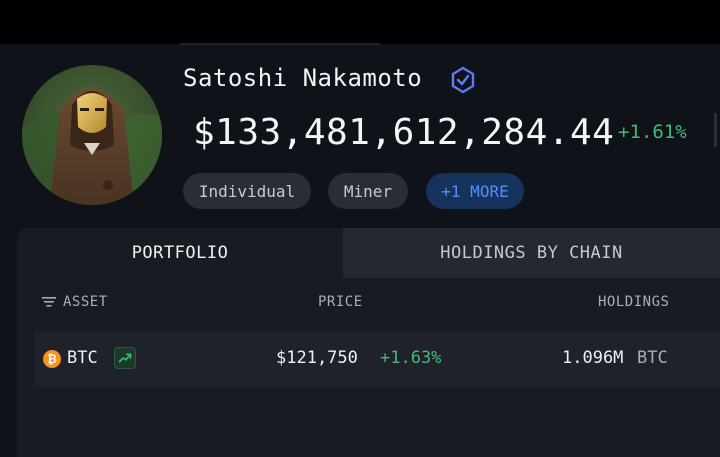  I want to click on tab-portfolio: PORTFOLIO, so click(180, 253).